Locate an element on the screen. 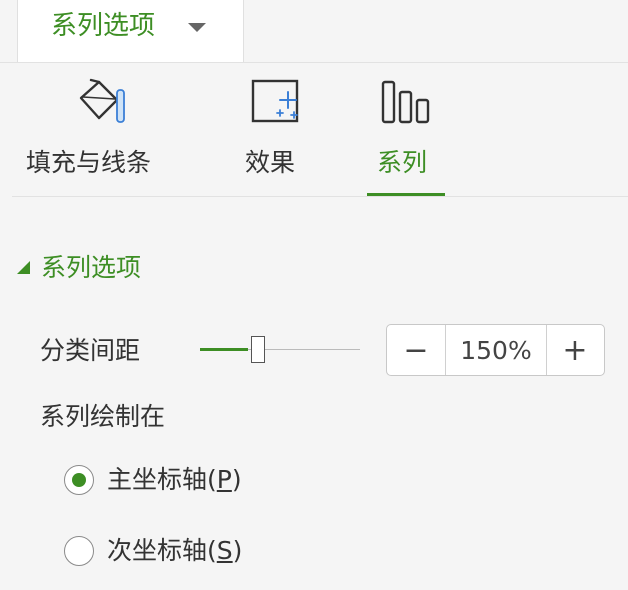 The height and width of the screenshot is (590, 628). radio-selected-dot is located at coordinates (79, 480).